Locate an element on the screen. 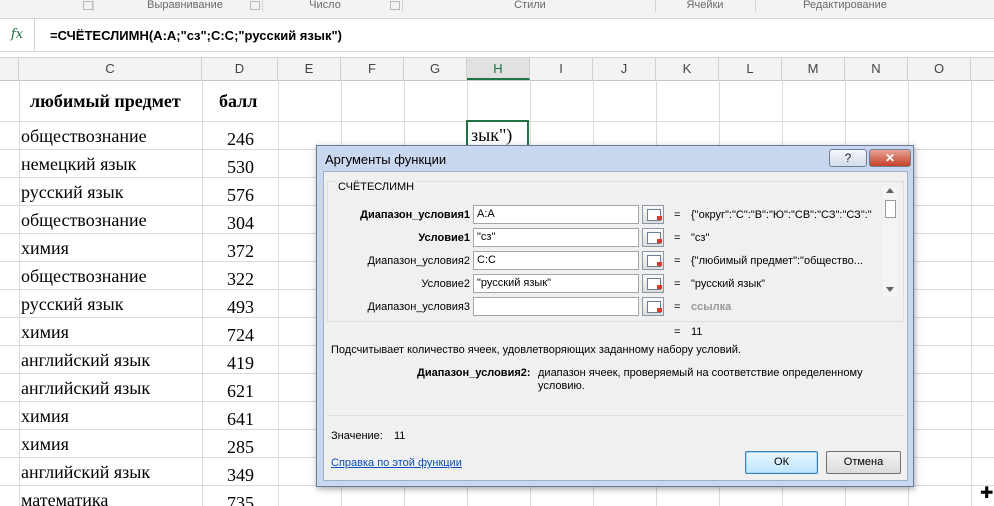 The image size is (994, 506). column-header: F is located at coordinates (372, 69).